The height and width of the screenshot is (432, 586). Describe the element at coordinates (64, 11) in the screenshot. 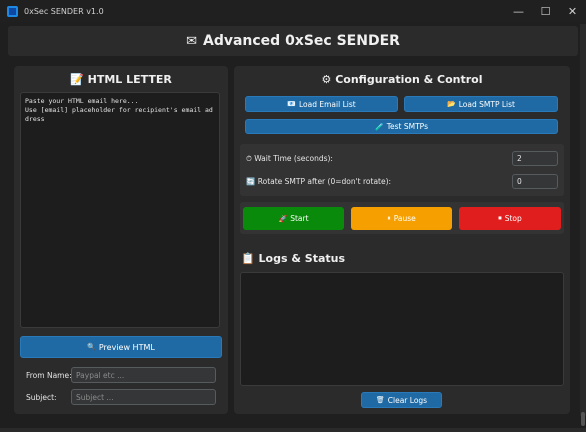

I see `window-title: 0xSec SENDER v1.0` at that location.